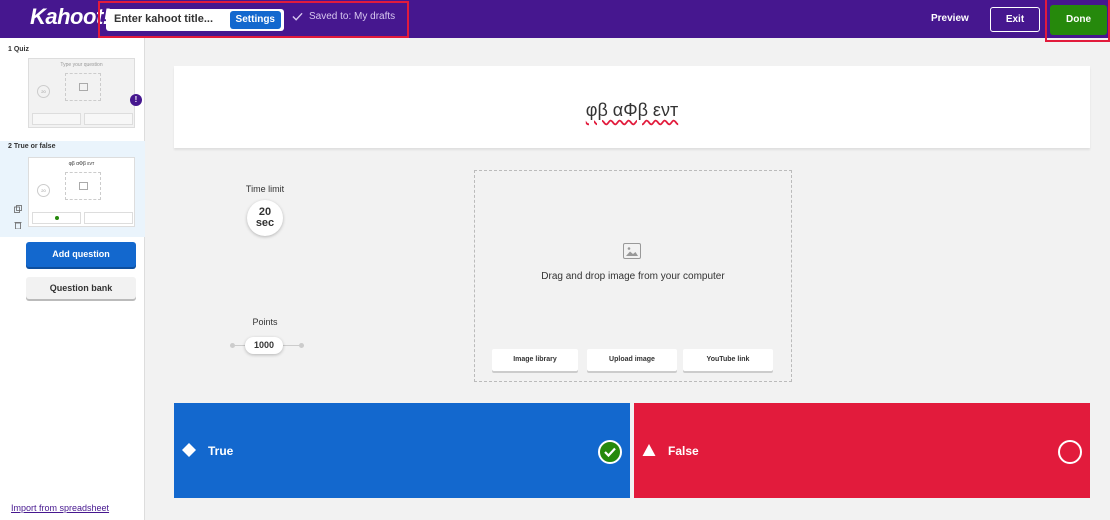 The height and width of the screenshot is (520, 1110). I want to click on highlight-box-title, so click(253, 19).